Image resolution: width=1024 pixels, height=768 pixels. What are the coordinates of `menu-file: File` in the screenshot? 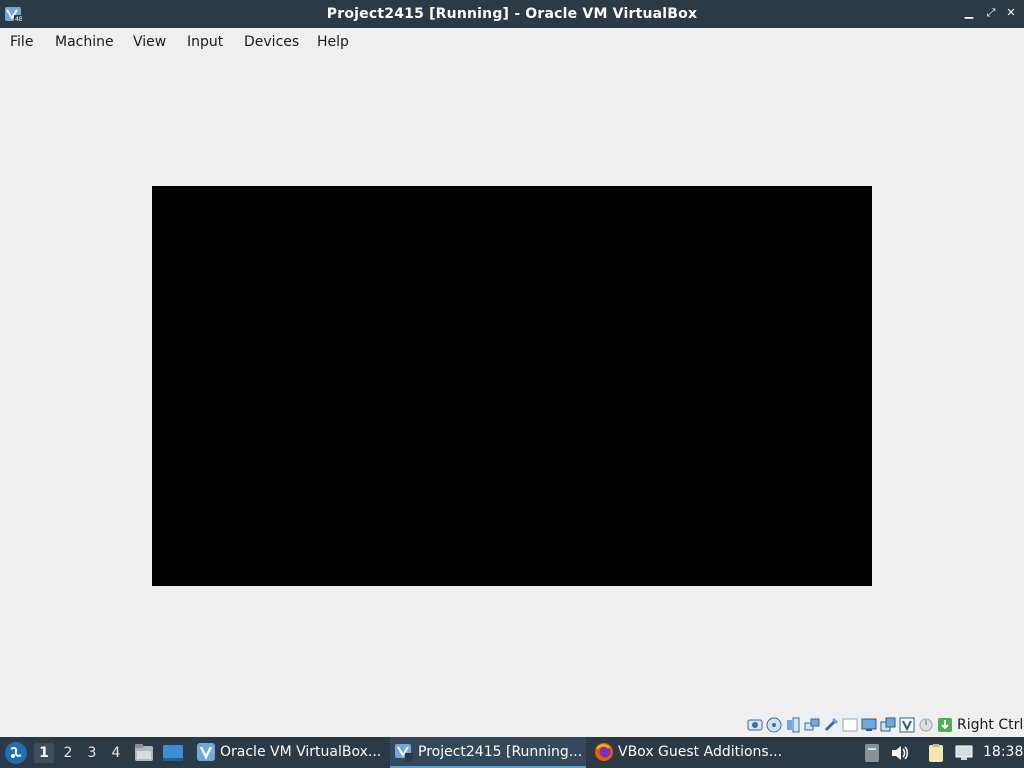 It's located at (21, 42).